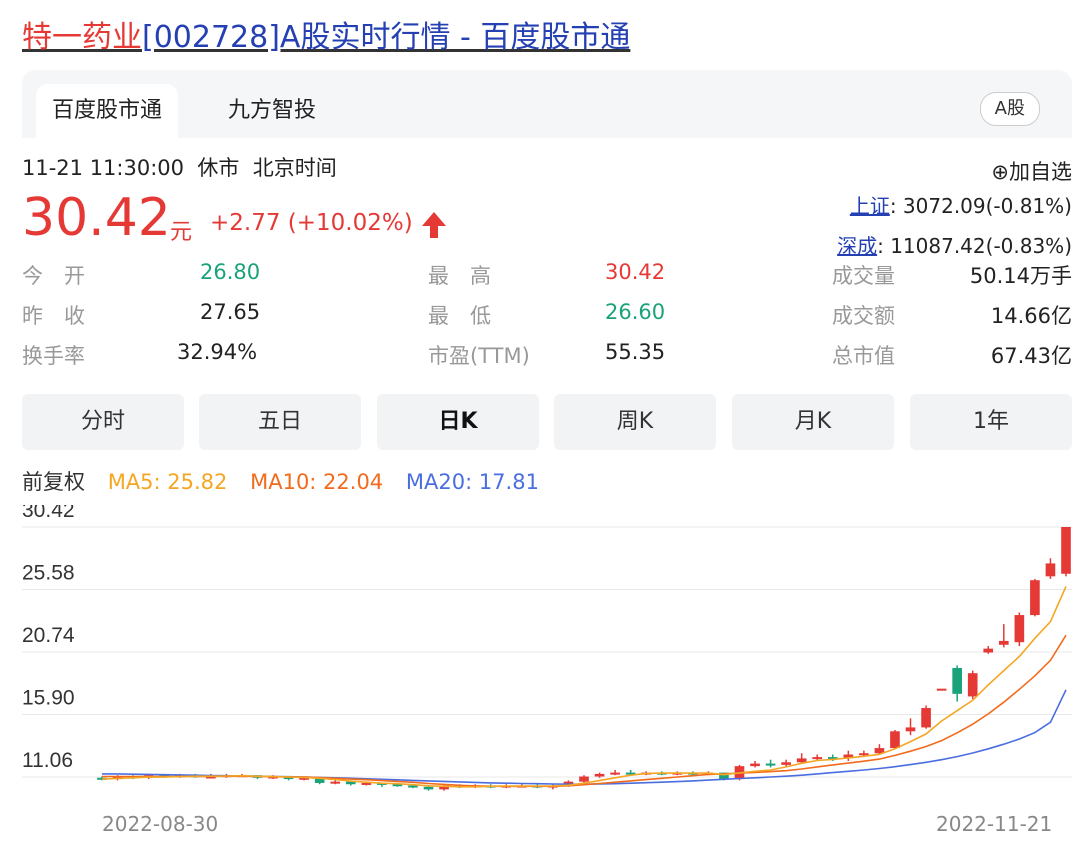 Image resolution: width=1080 pixels, height=846 pixels. I want to click on market-cap-label: 总市值, so click(863, 356).